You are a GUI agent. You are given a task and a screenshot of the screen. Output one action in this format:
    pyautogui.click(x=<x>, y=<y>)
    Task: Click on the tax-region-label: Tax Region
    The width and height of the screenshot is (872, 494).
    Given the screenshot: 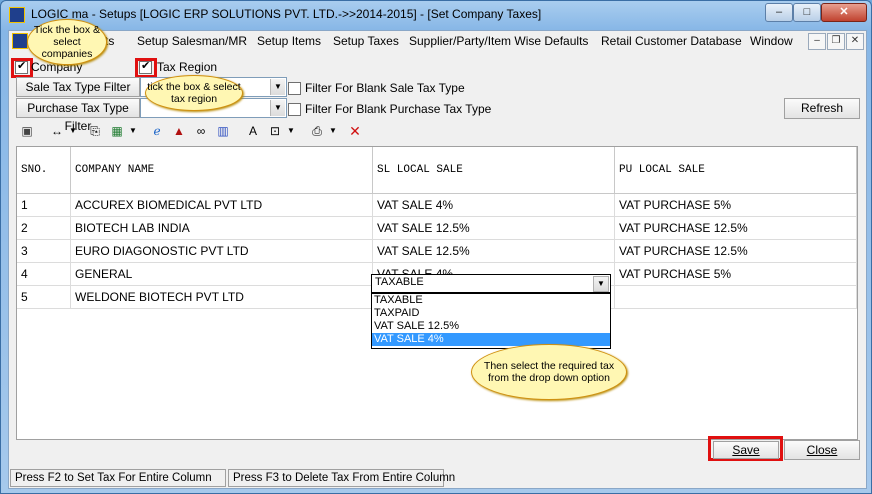 What is the action you would take?
    pyautogui.click(x=187, y=67)
    